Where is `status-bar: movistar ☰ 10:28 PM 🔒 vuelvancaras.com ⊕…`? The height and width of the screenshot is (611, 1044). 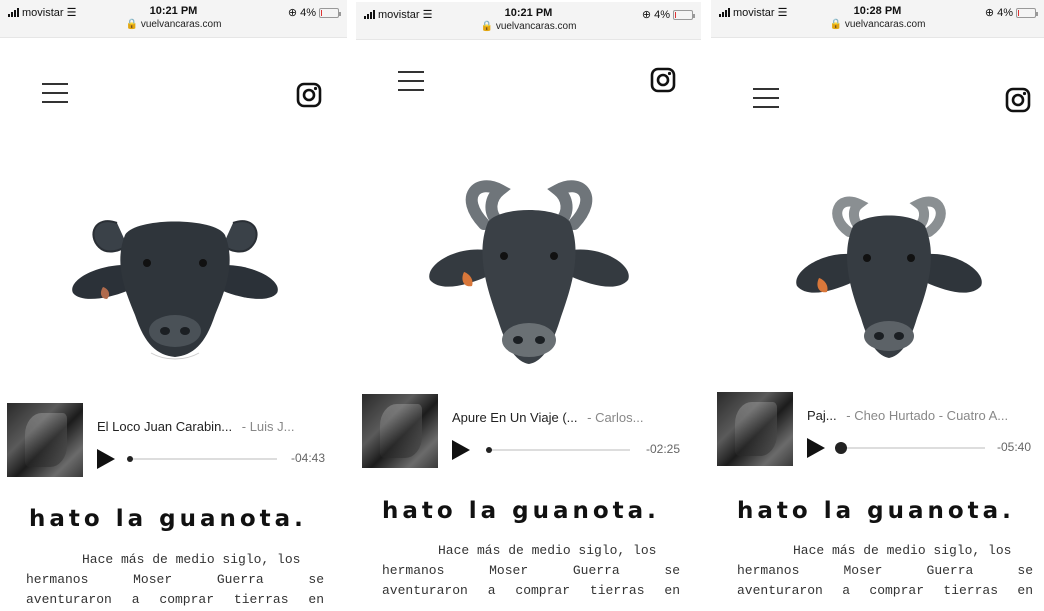
status-bar: movistar ☰ 10:28 PM 🔒 vuelvancaras.com ⊕… is located at coordinates (877, 19).